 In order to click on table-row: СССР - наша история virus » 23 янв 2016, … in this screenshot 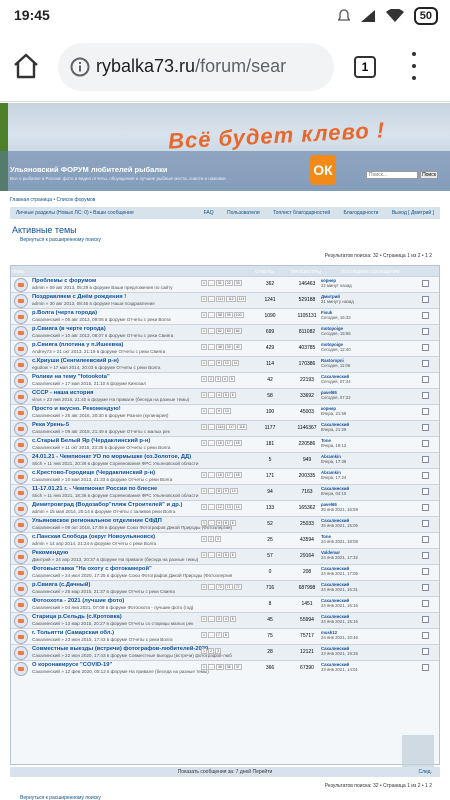, I will do `click(225, 396)`.